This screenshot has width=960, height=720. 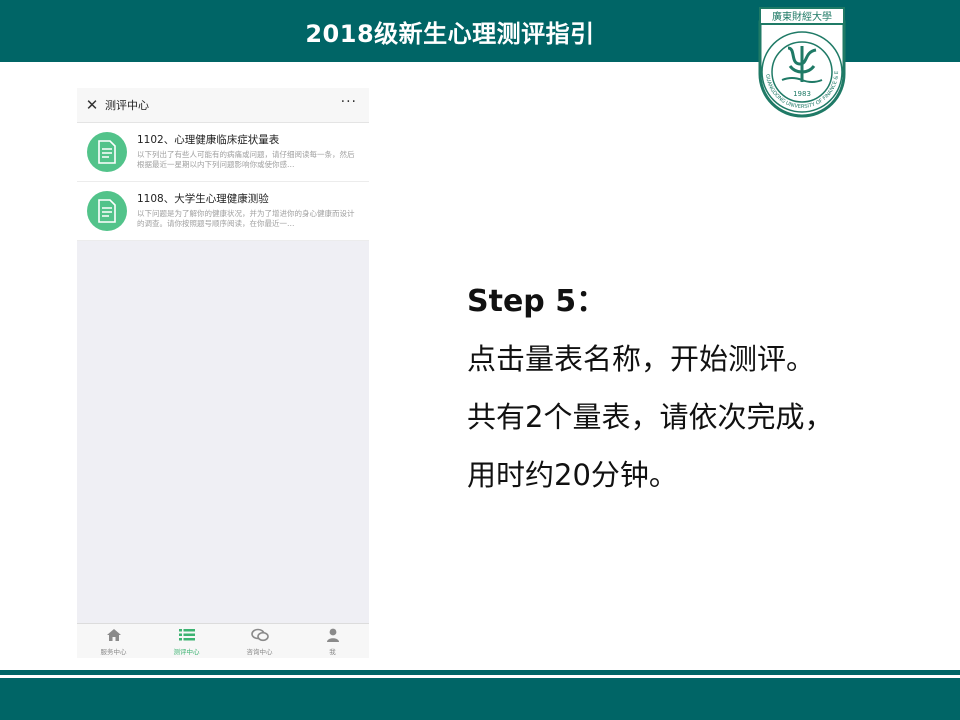 What do you see at coordinates (802, 16) in the screenshot?
I see `logo-top-text: 廣東財經大學` at bounding box center [802, 16].